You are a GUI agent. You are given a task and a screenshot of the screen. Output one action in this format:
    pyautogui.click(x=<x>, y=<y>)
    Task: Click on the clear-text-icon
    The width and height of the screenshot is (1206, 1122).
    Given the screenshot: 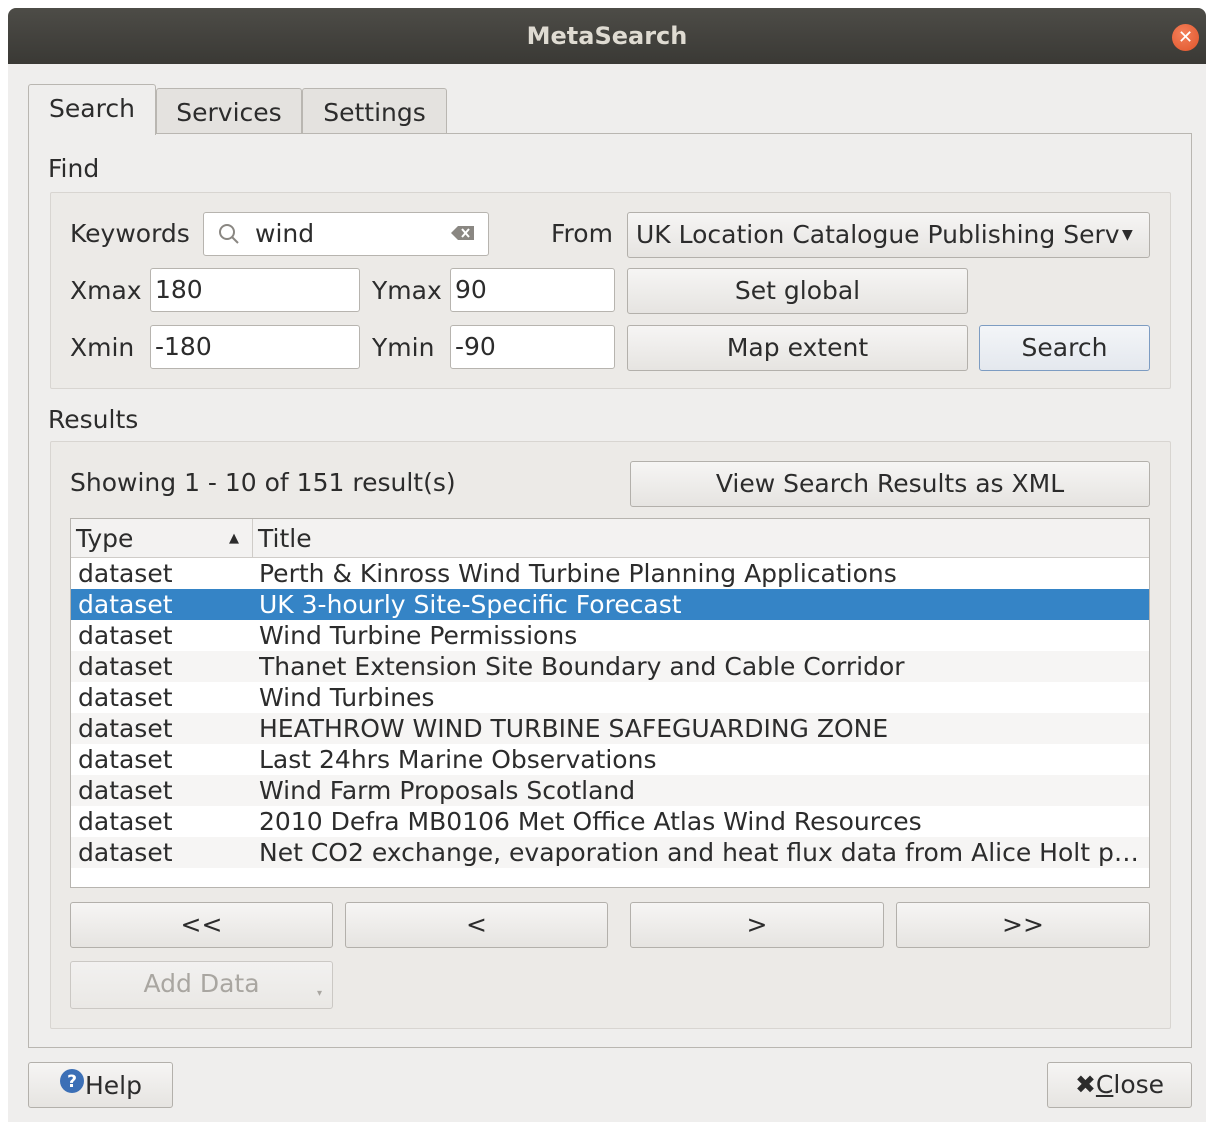 What is the action you would take?
    pyautogui.click(x=464, y=234)
    